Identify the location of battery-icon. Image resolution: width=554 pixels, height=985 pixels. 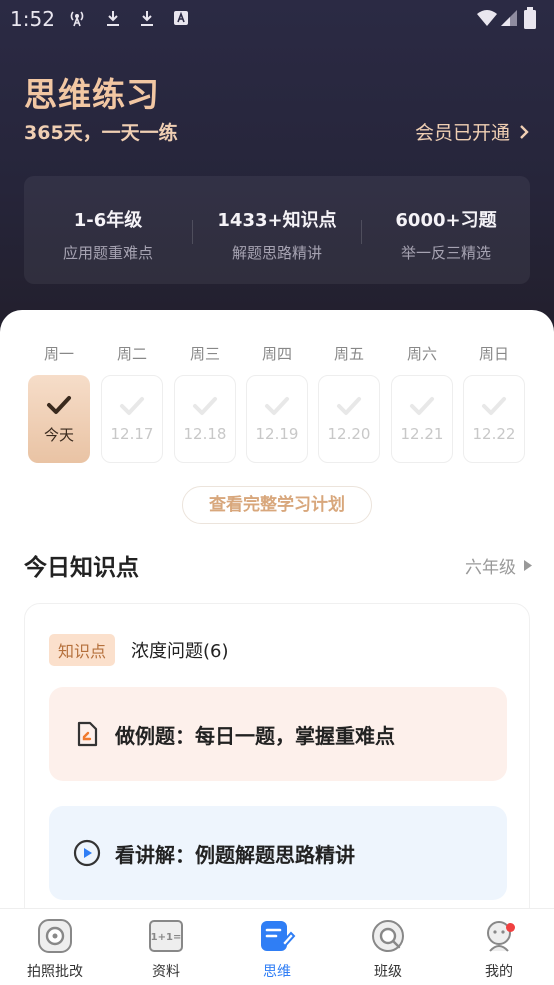
(530, 18).